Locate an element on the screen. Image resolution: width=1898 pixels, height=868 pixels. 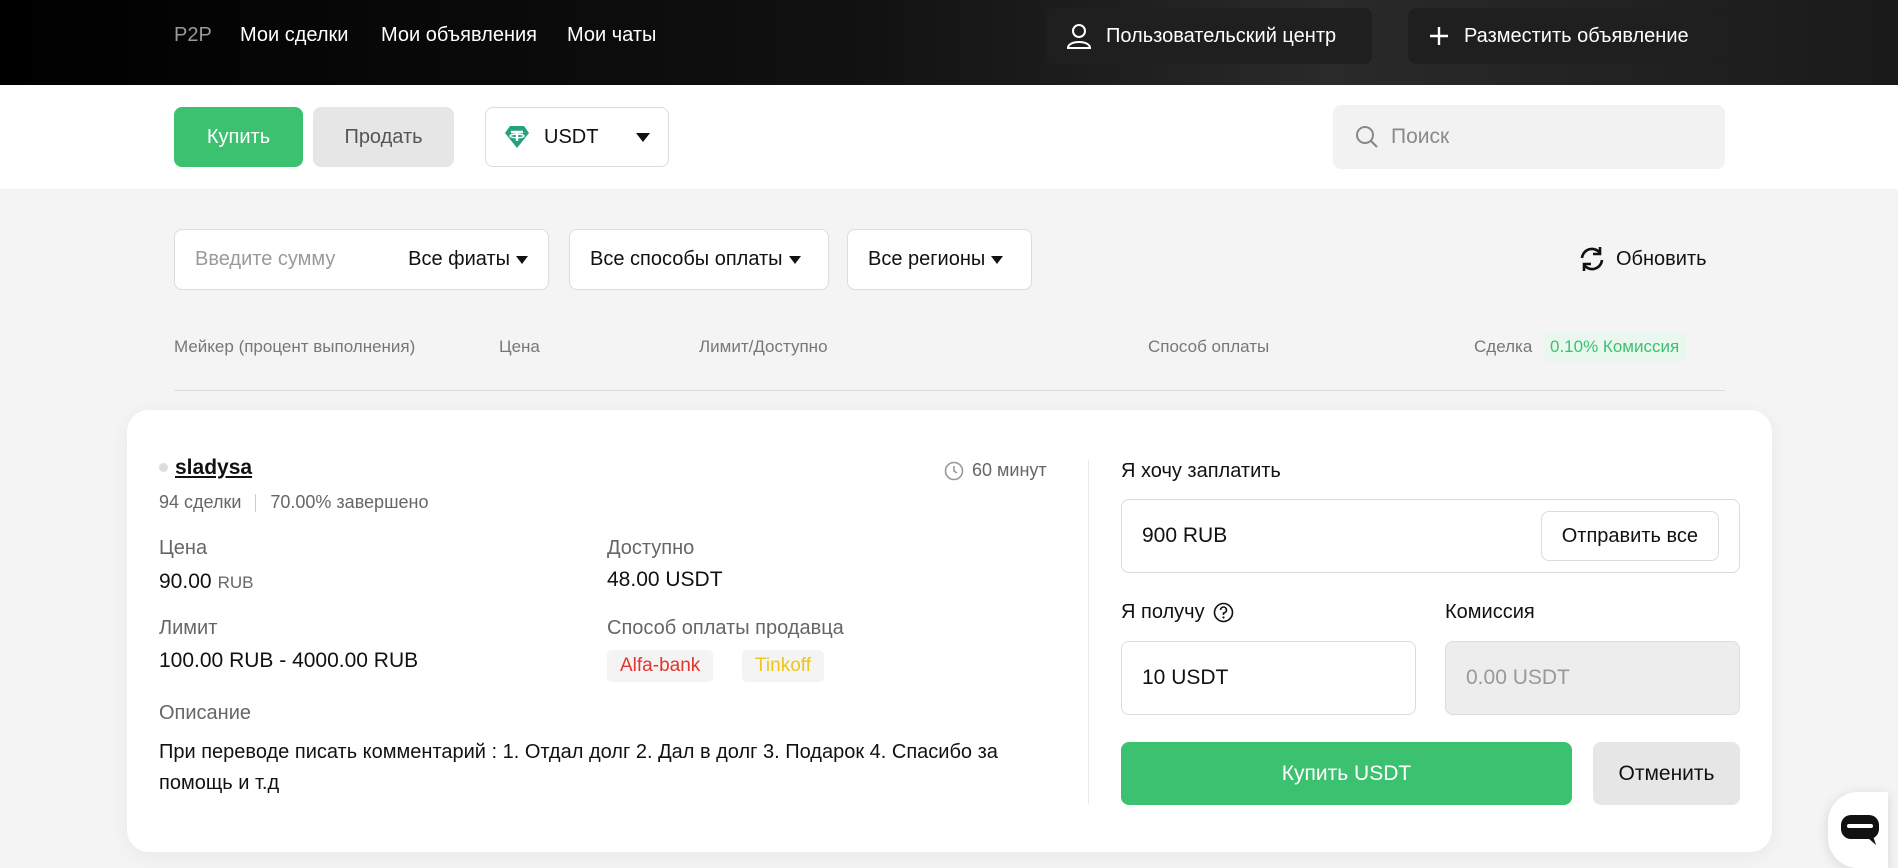
search-input is located at coordinates (1541, 137).